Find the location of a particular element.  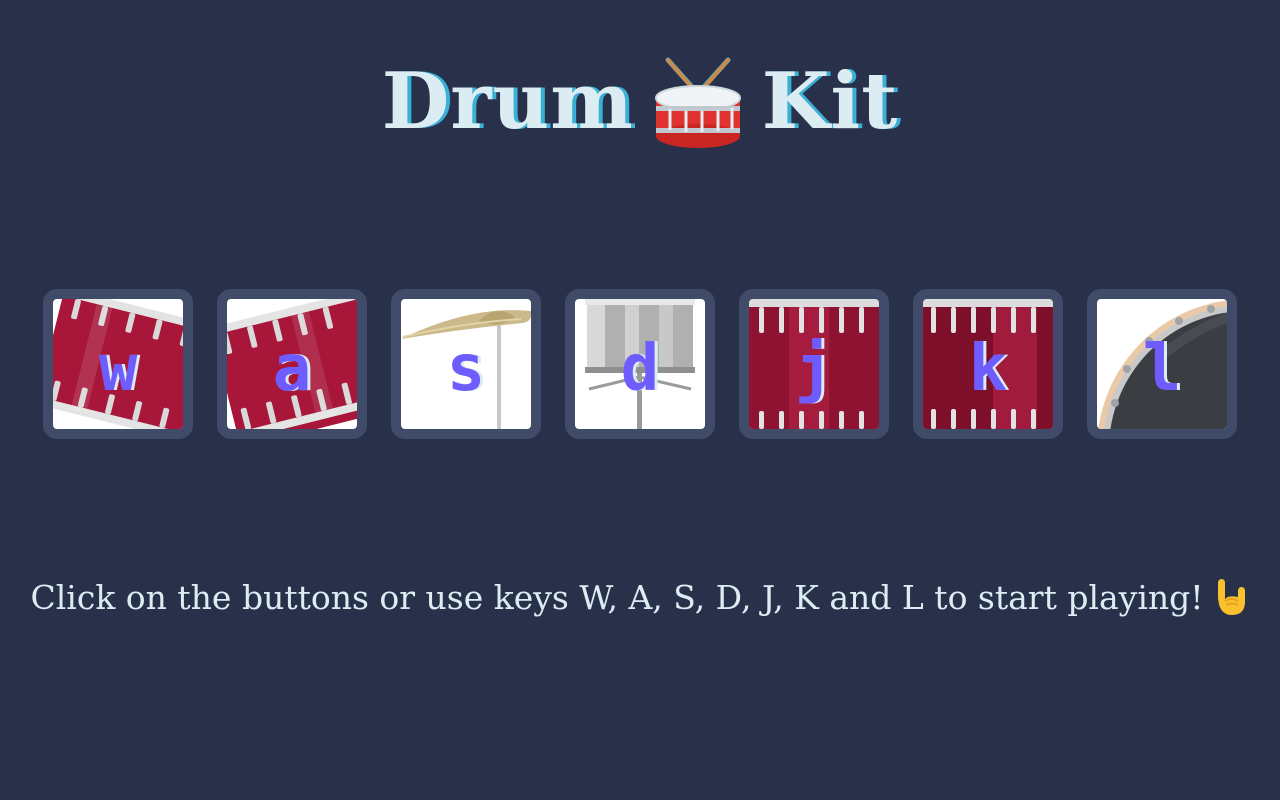

title-word-drum: Drum is located at coordinates (507, 101).